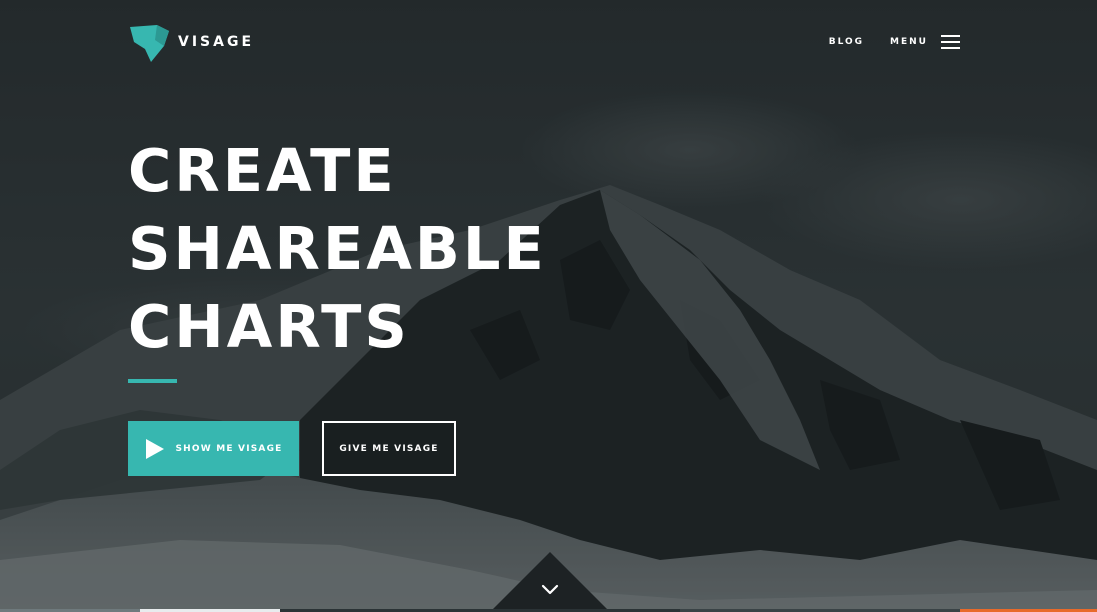 This screenshot has width=1097, height=612. What do you see at coordinates (846, 42) in the screenshot?
I see `nav-blog-link: BLOG` at bounding box center [846, 42].